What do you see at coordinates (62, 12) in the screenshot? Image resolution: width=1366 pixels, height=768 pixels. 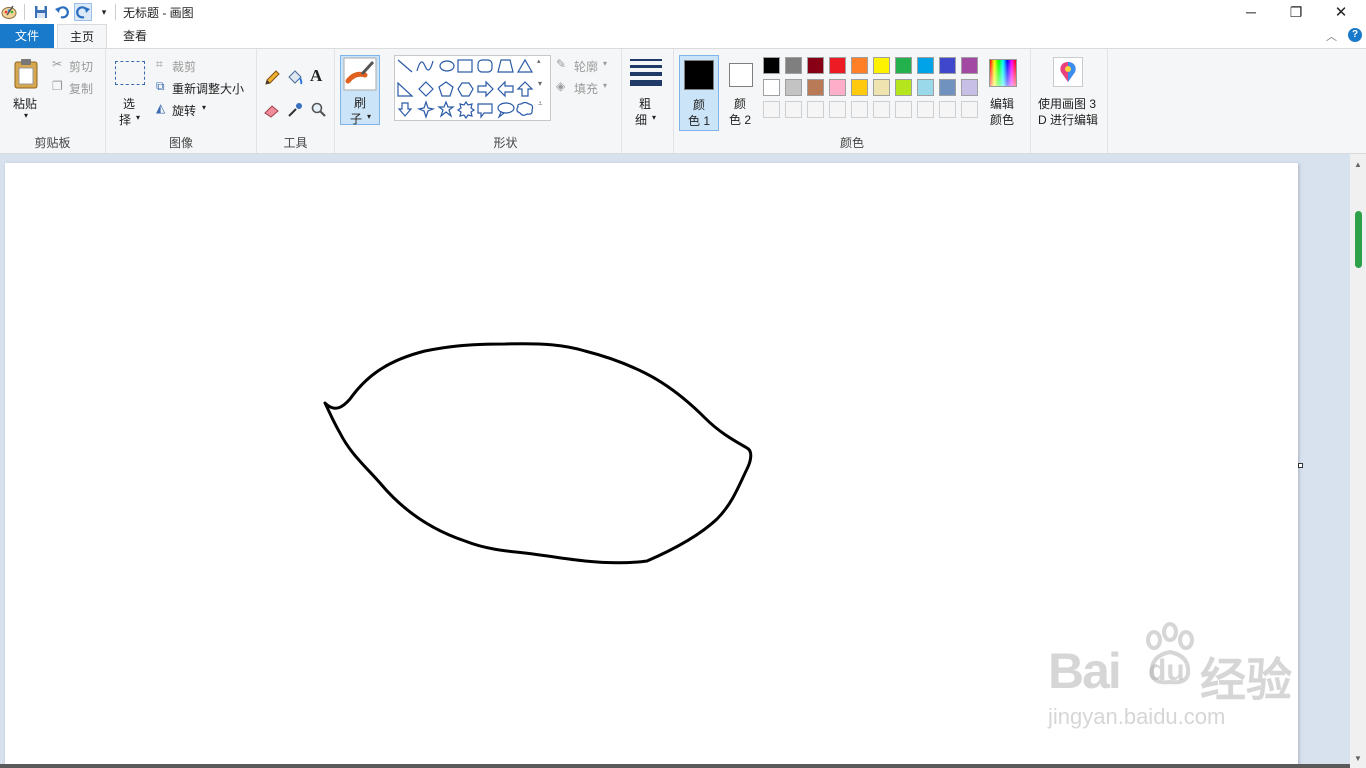 I see `undo-icon` at bounding box center [62, 12].